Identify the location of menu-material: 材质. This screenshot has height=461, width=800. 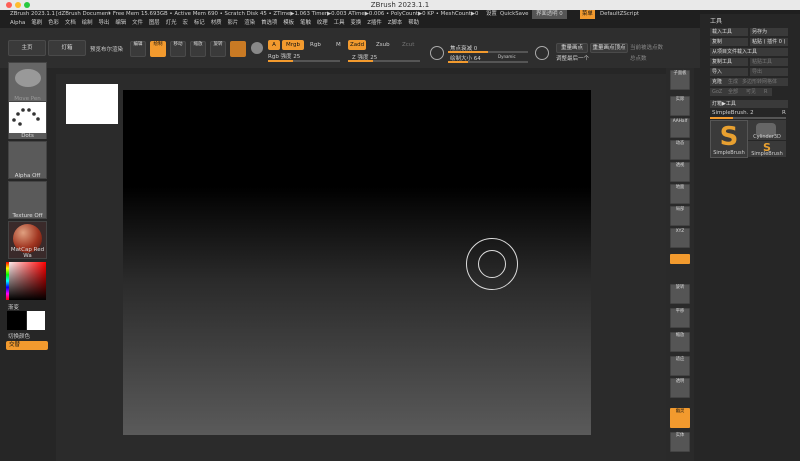
(216, 23).